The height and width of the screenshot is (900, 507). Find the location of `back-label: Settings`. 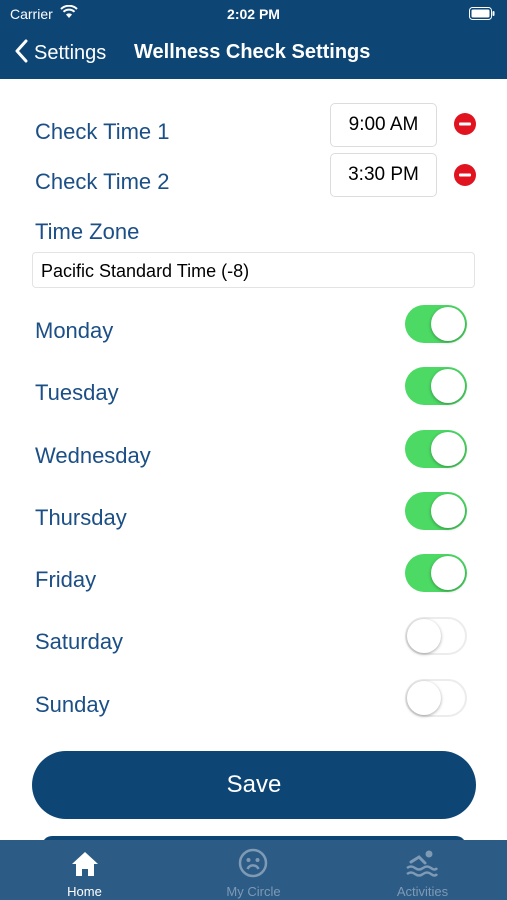

back-label: Settings is located at coordinates (70, 52).